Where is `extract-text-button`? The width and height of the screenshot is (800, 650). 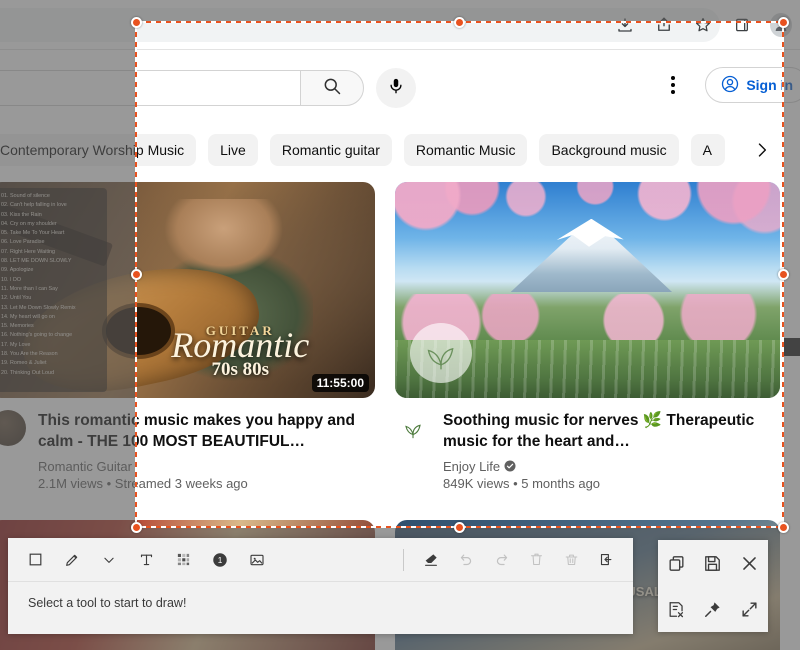 extract-text-button is located at coordinates (676, 609).